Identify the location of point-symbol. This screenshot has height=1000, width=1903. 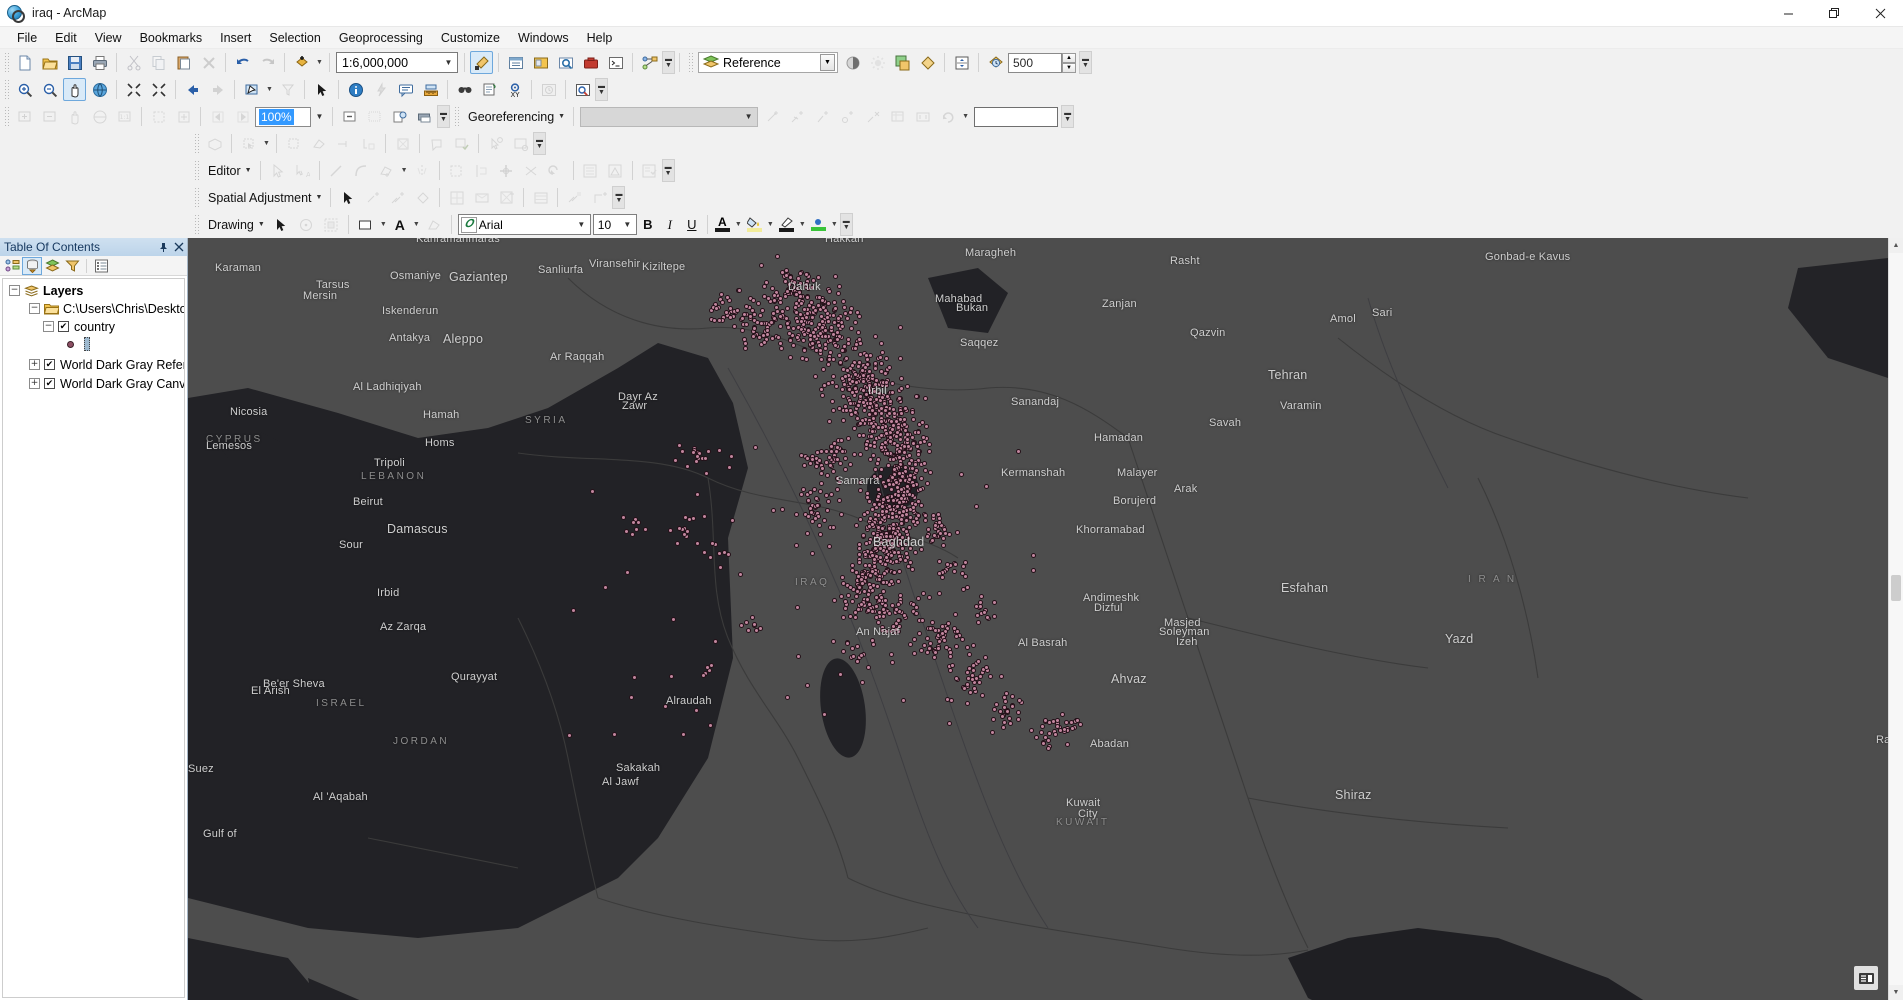
(70, 344).